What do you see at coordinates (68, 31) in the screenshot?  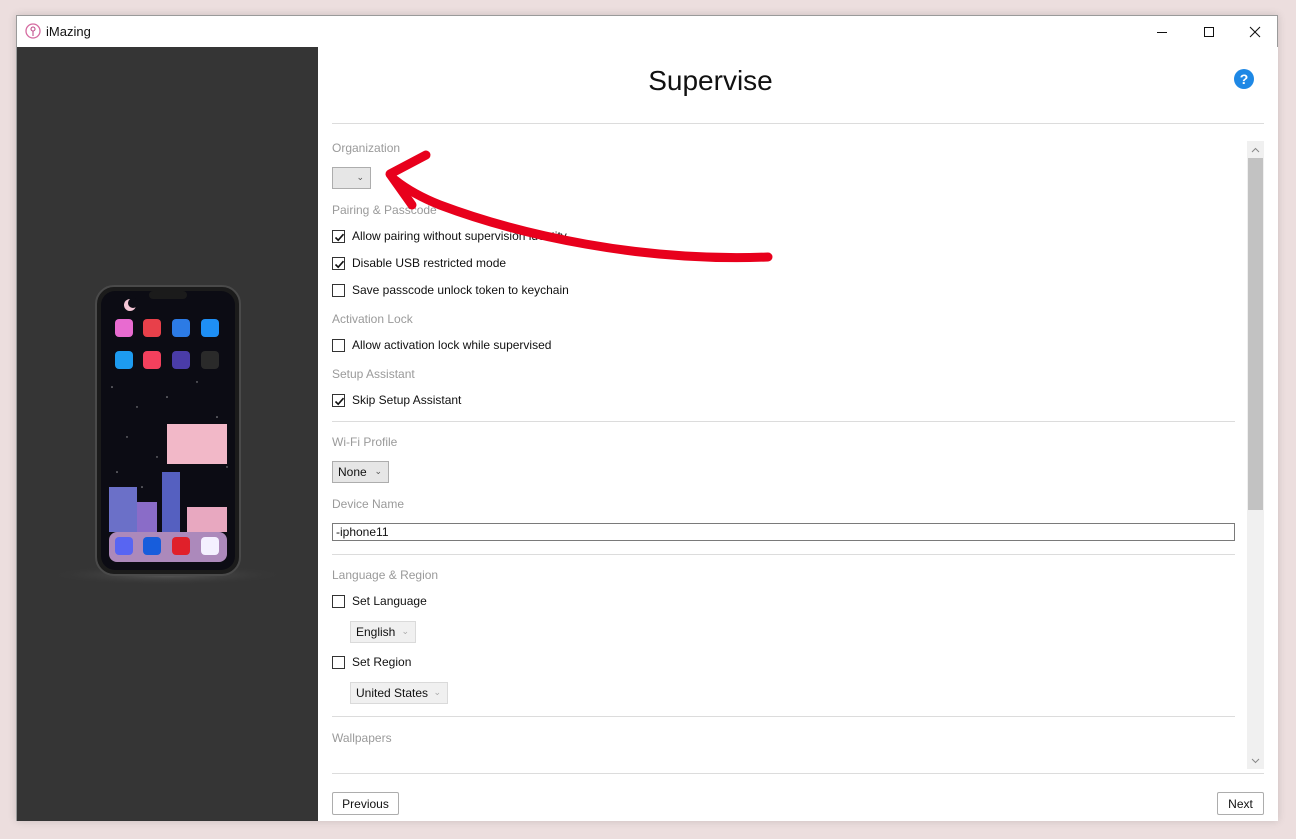 I see `window-title: iMazing` at bounding box center [68, 31].